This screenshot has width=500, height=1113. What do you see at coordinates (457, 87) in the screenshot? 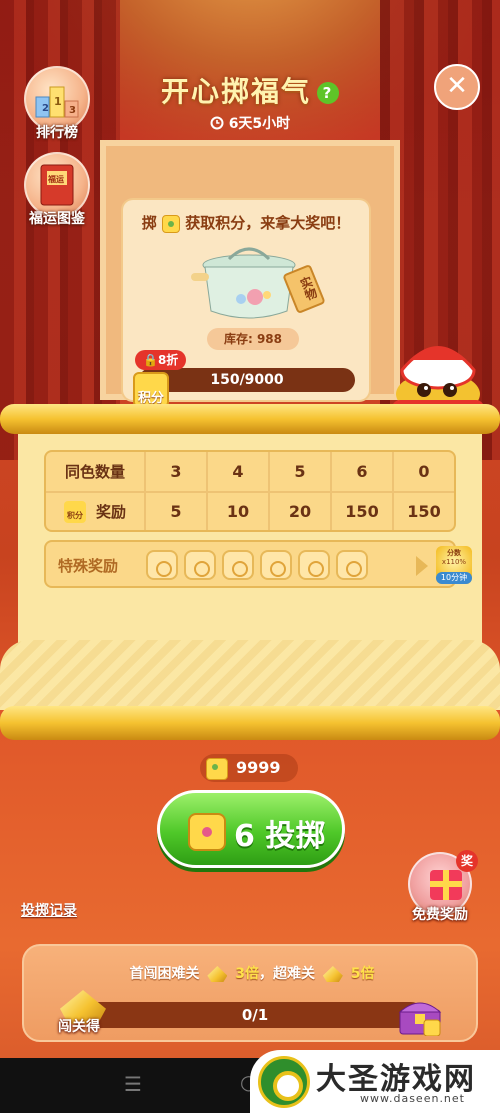
I see `close-button: ✕` at bounding box center [457, 87].